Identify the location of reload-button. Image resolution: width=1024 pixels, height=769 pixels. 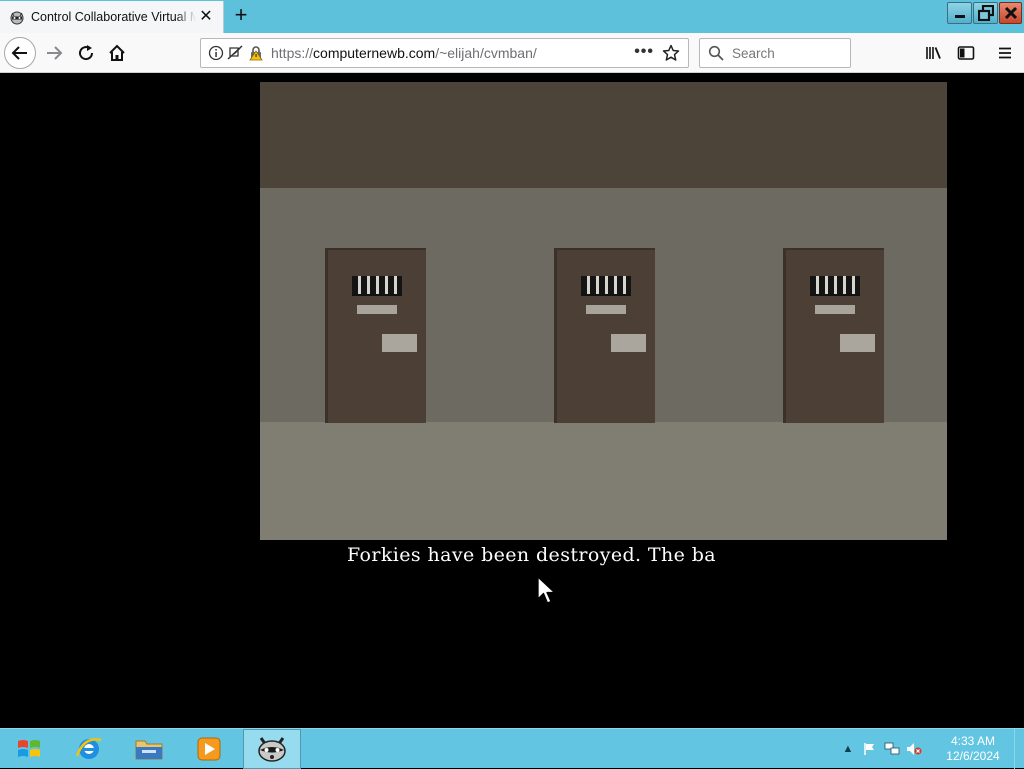
(86, 53).